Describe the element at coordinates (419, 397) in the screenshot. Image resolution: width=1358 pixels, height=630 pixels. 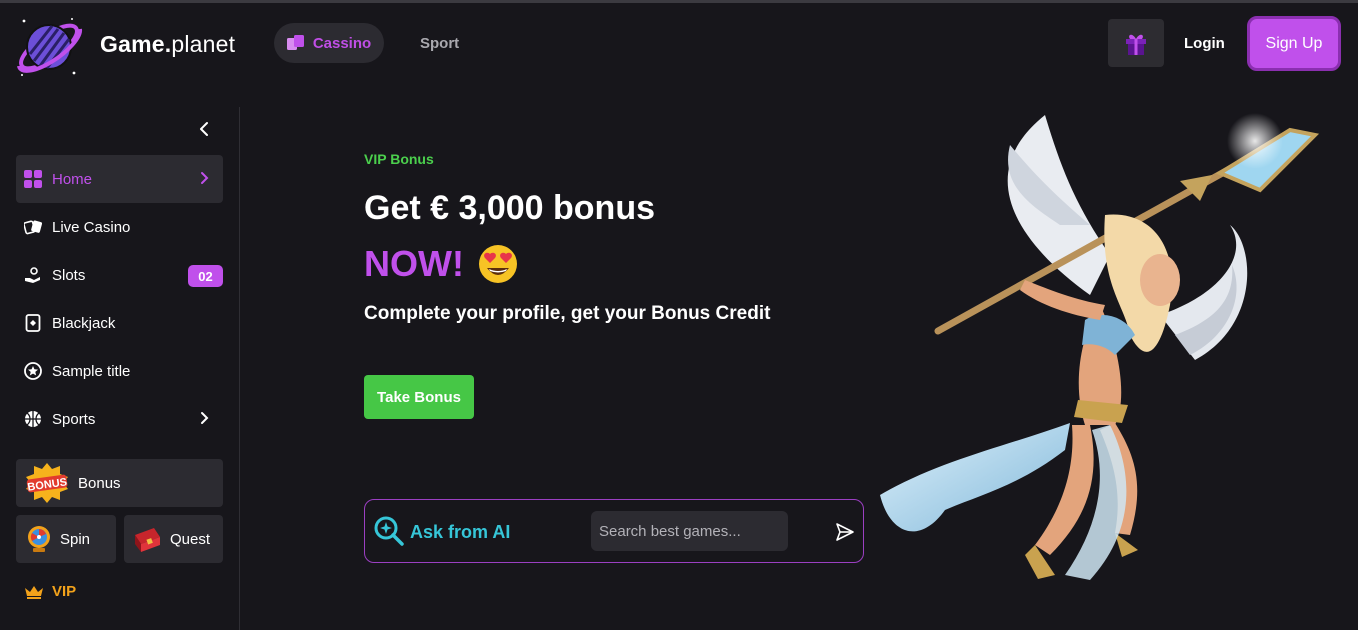
I see `take-bonus-button: Take Bonus` at that location.